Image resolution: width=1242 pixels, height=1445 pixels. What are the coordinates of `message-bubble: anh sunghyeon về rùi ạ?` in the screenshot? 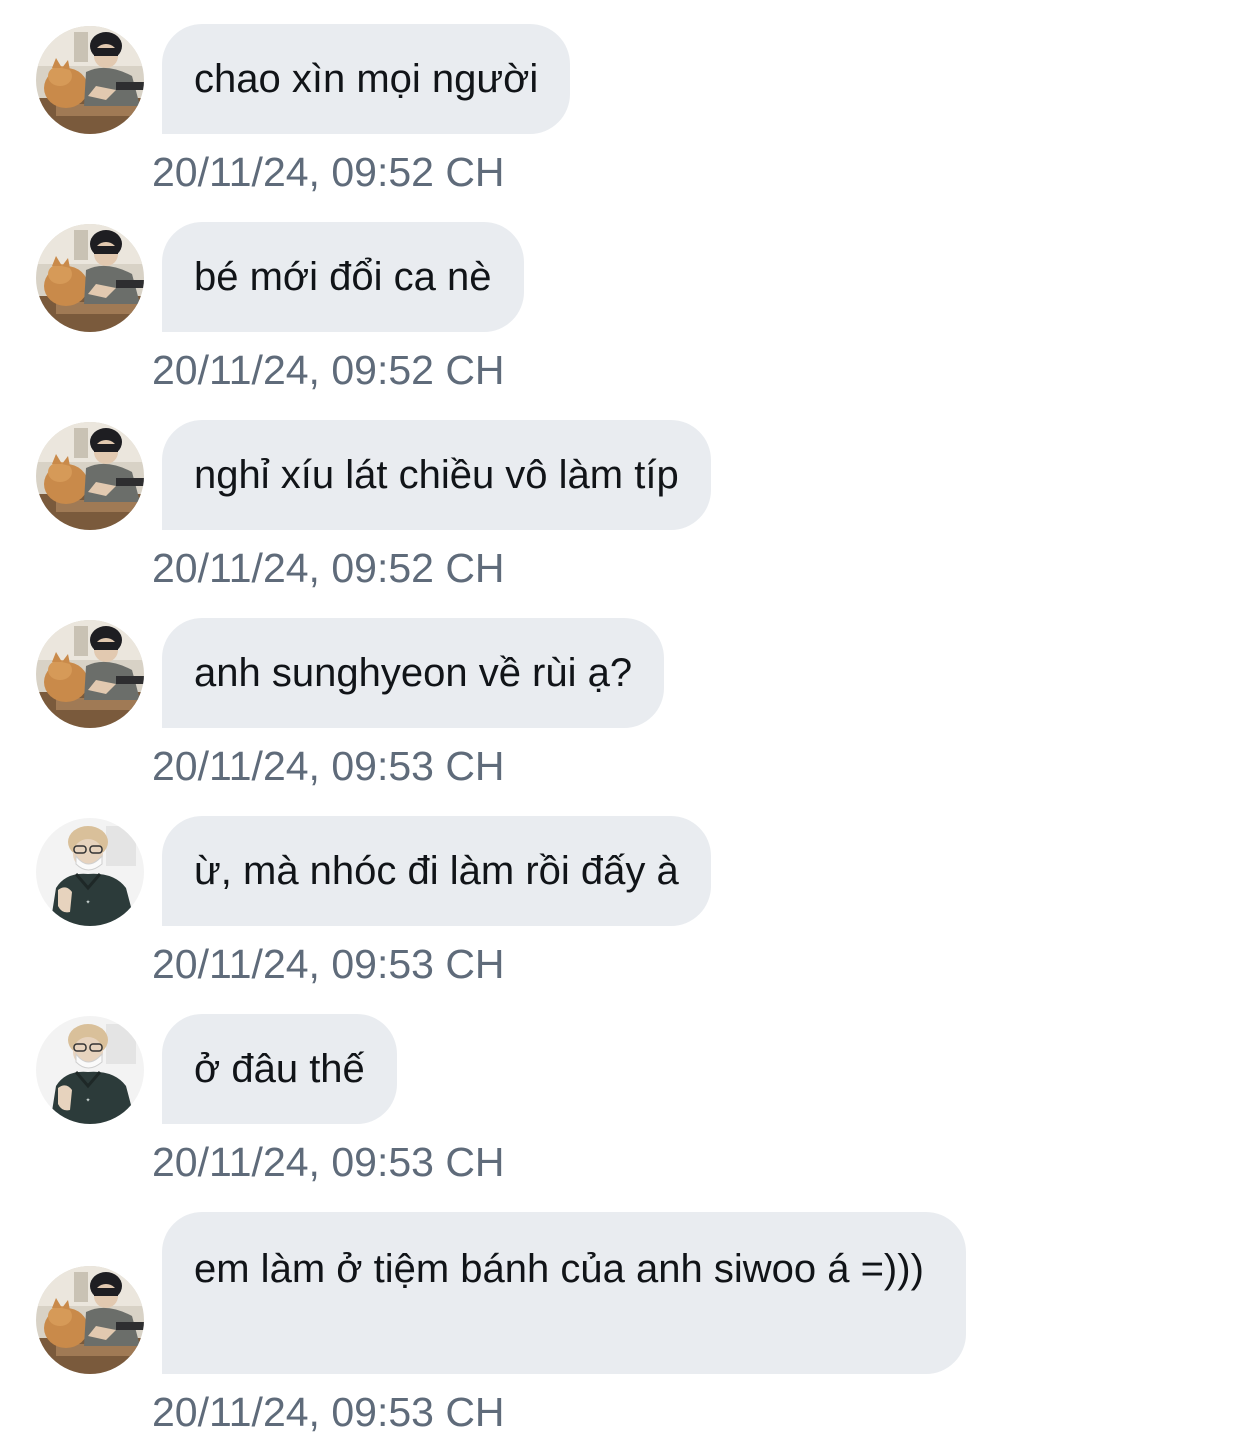 It's located at (413, 673).